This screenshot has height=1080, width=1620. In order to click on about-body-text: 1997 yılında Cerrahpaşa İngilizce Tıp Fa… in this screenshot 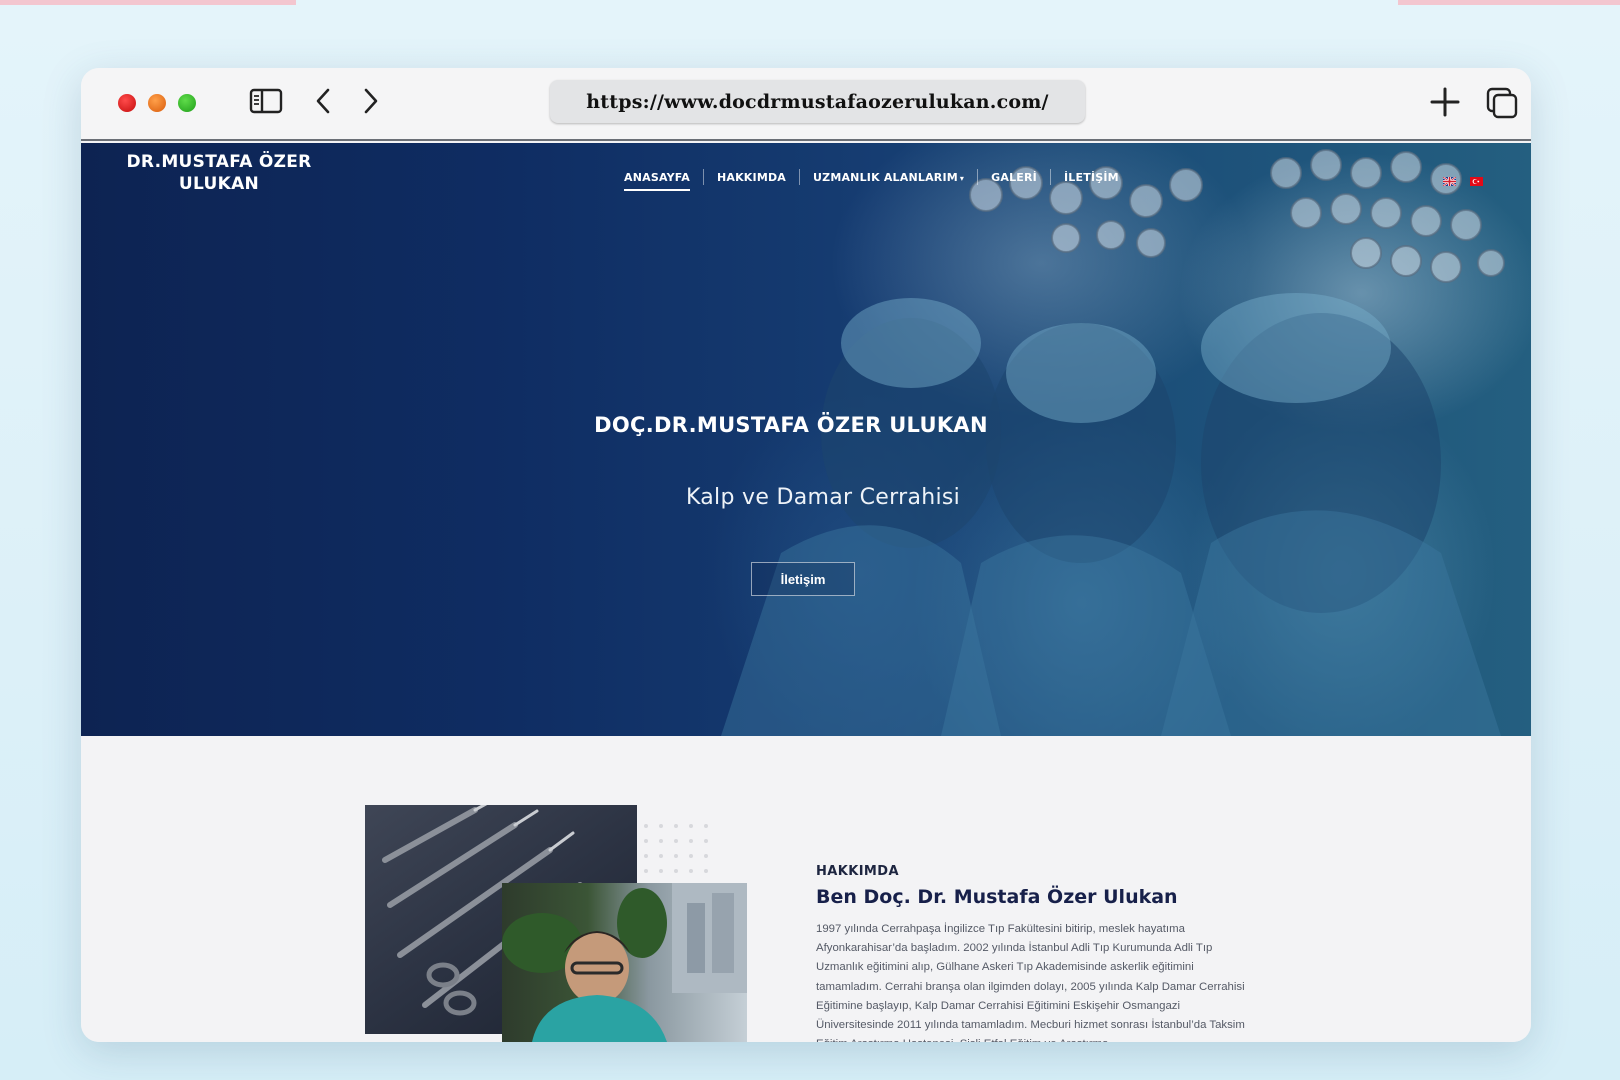, I will do `click(1030, 982)`.